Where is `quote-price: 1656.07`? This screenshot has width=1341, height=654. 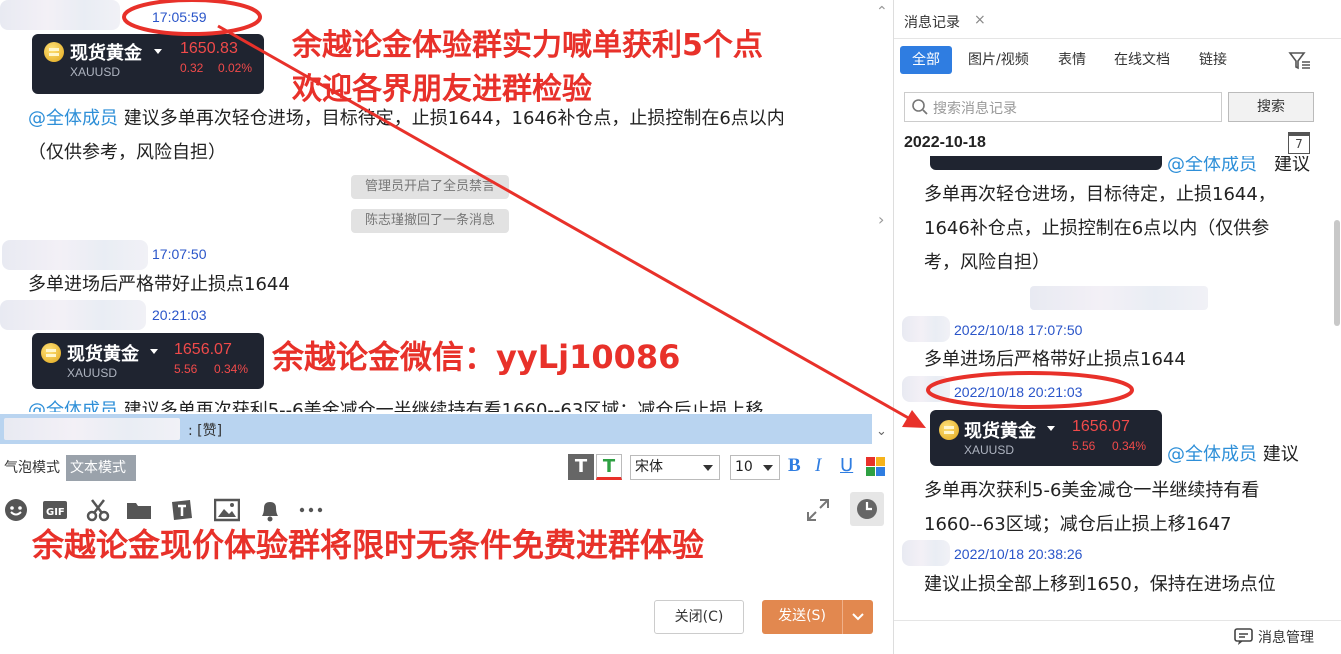
quote-price: 1656.07 is located at coordinates (203, 349).